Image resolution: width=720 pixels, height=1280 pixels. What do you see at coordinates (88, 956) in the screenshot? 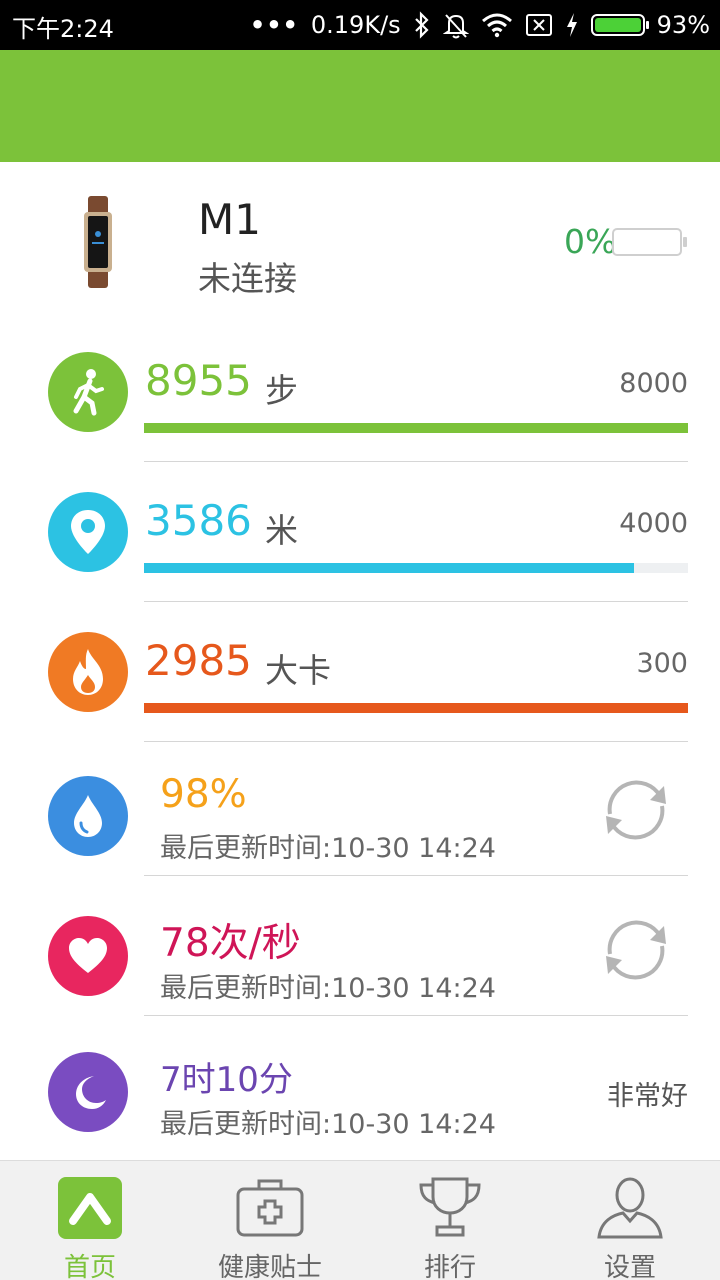
I see `heart-icon` at bounding box center [88, 956].